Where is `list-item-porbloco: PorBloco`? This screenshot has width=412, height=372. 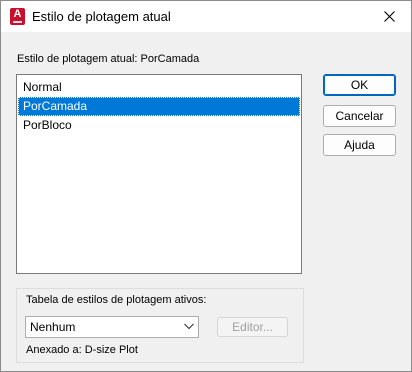
list-item-porbloco: PorBloco is located at coordinates (159, 125).